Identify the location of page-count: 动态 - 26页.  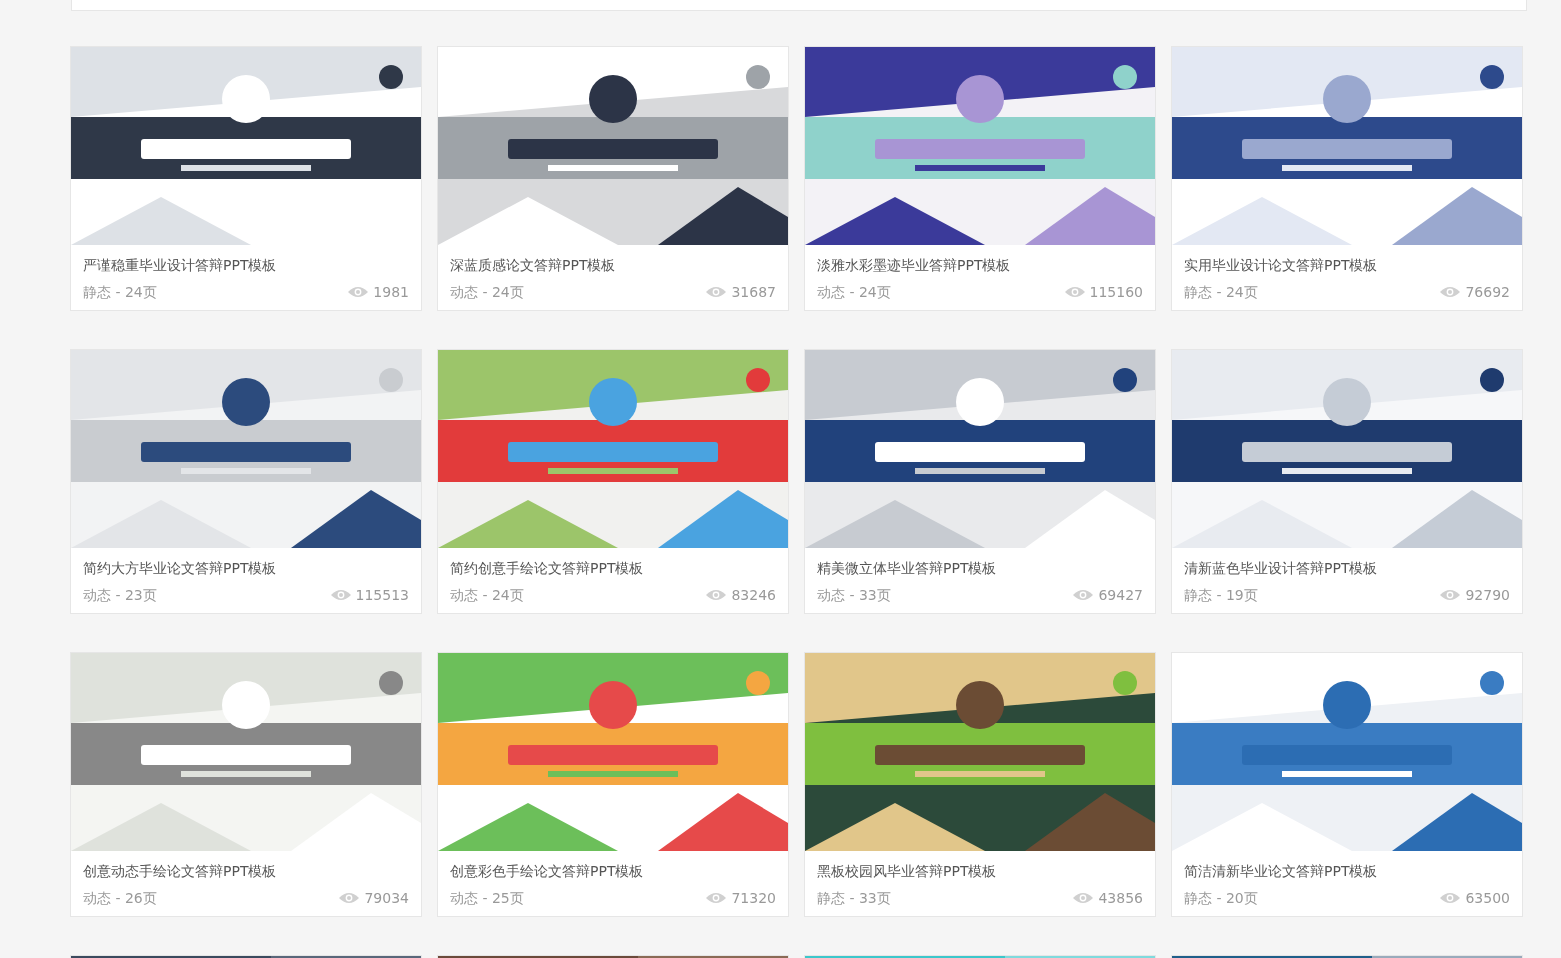
(120, 898).